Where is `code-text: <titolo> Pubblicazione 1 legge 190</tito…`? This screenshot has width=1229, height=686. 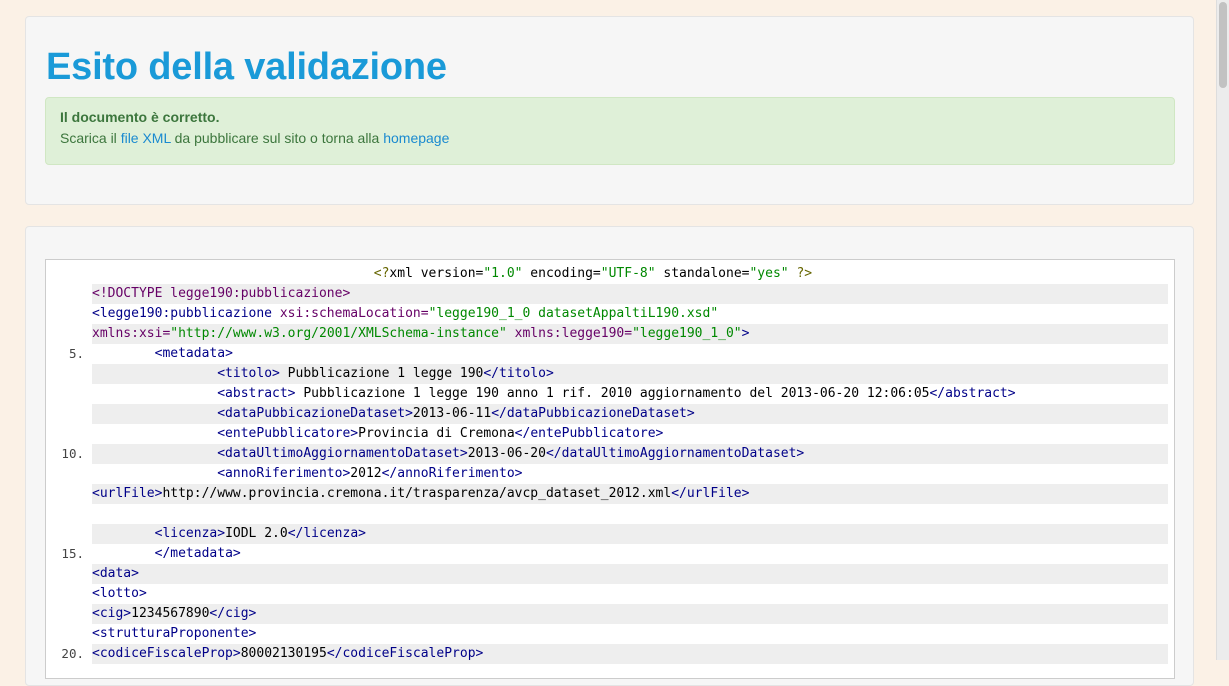 code-text: <titolo> Pubblicazione 1 legge 190</tito… is located at coordinates (630, 374).